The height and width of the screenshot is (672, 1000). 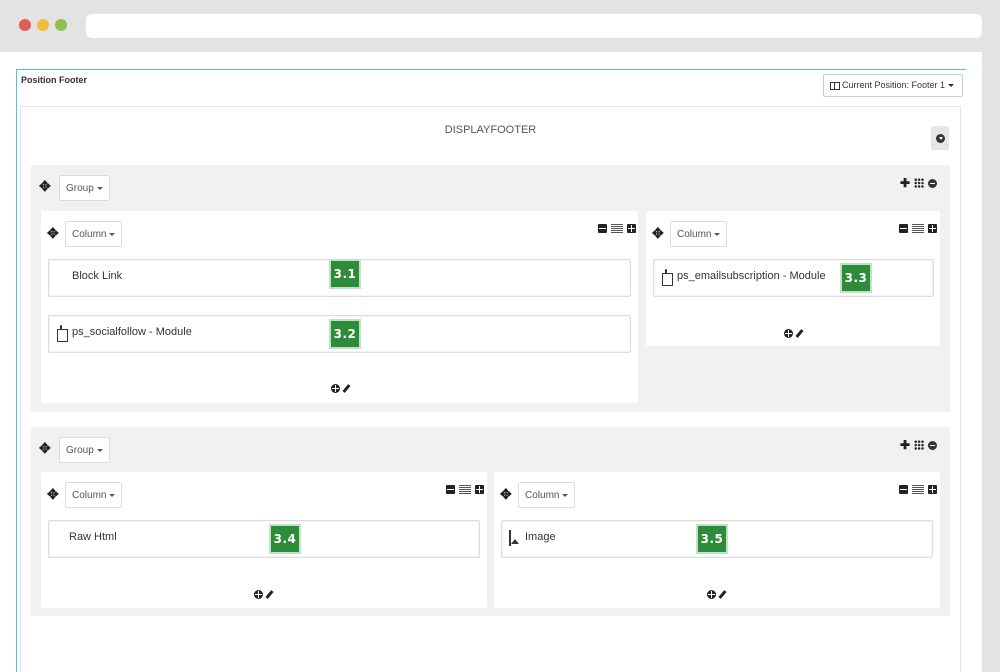 I want to click on module-label: Image, so click(x=540, y=537).